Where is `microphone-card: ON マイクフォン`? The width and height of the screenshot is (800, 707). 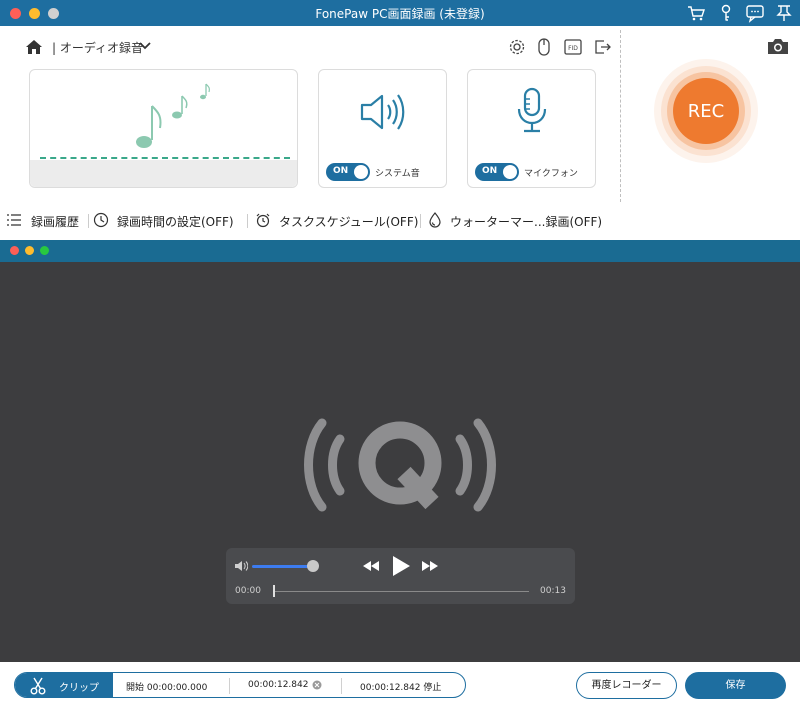
microphone-card: ON マイクフォン is located at coordinates (531, 128).